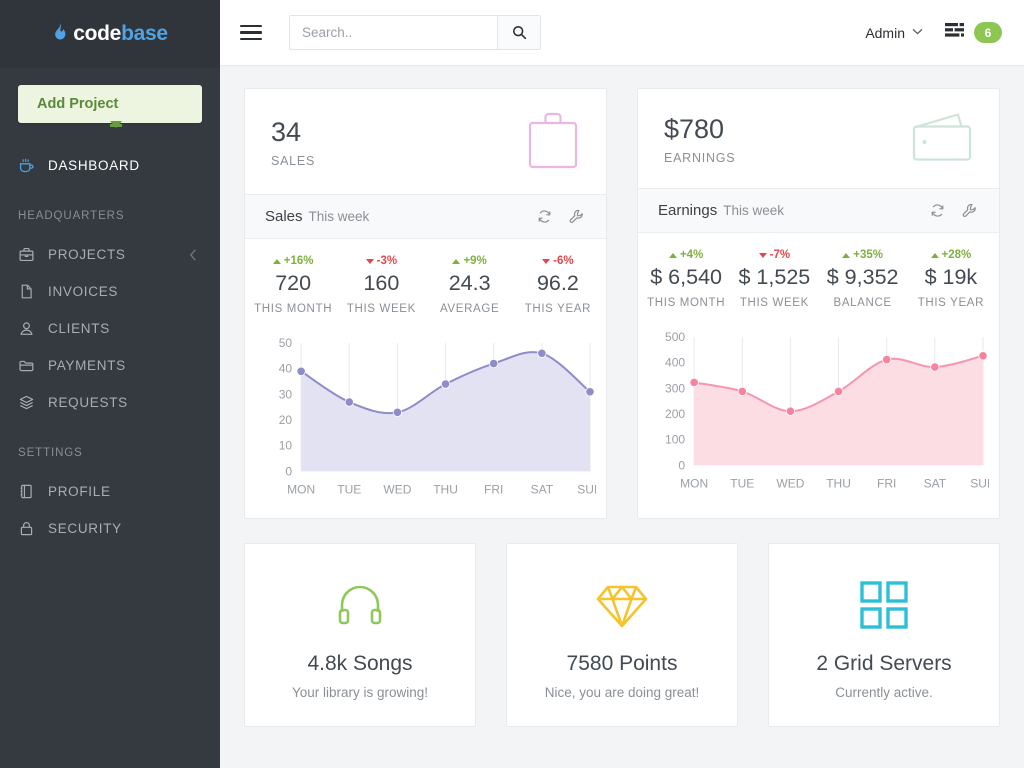  What do you see at coordinates (700, 157) in the screenshot?
I see `earnings-headline-label: EARNINGS` at bounding box center [700, 157].